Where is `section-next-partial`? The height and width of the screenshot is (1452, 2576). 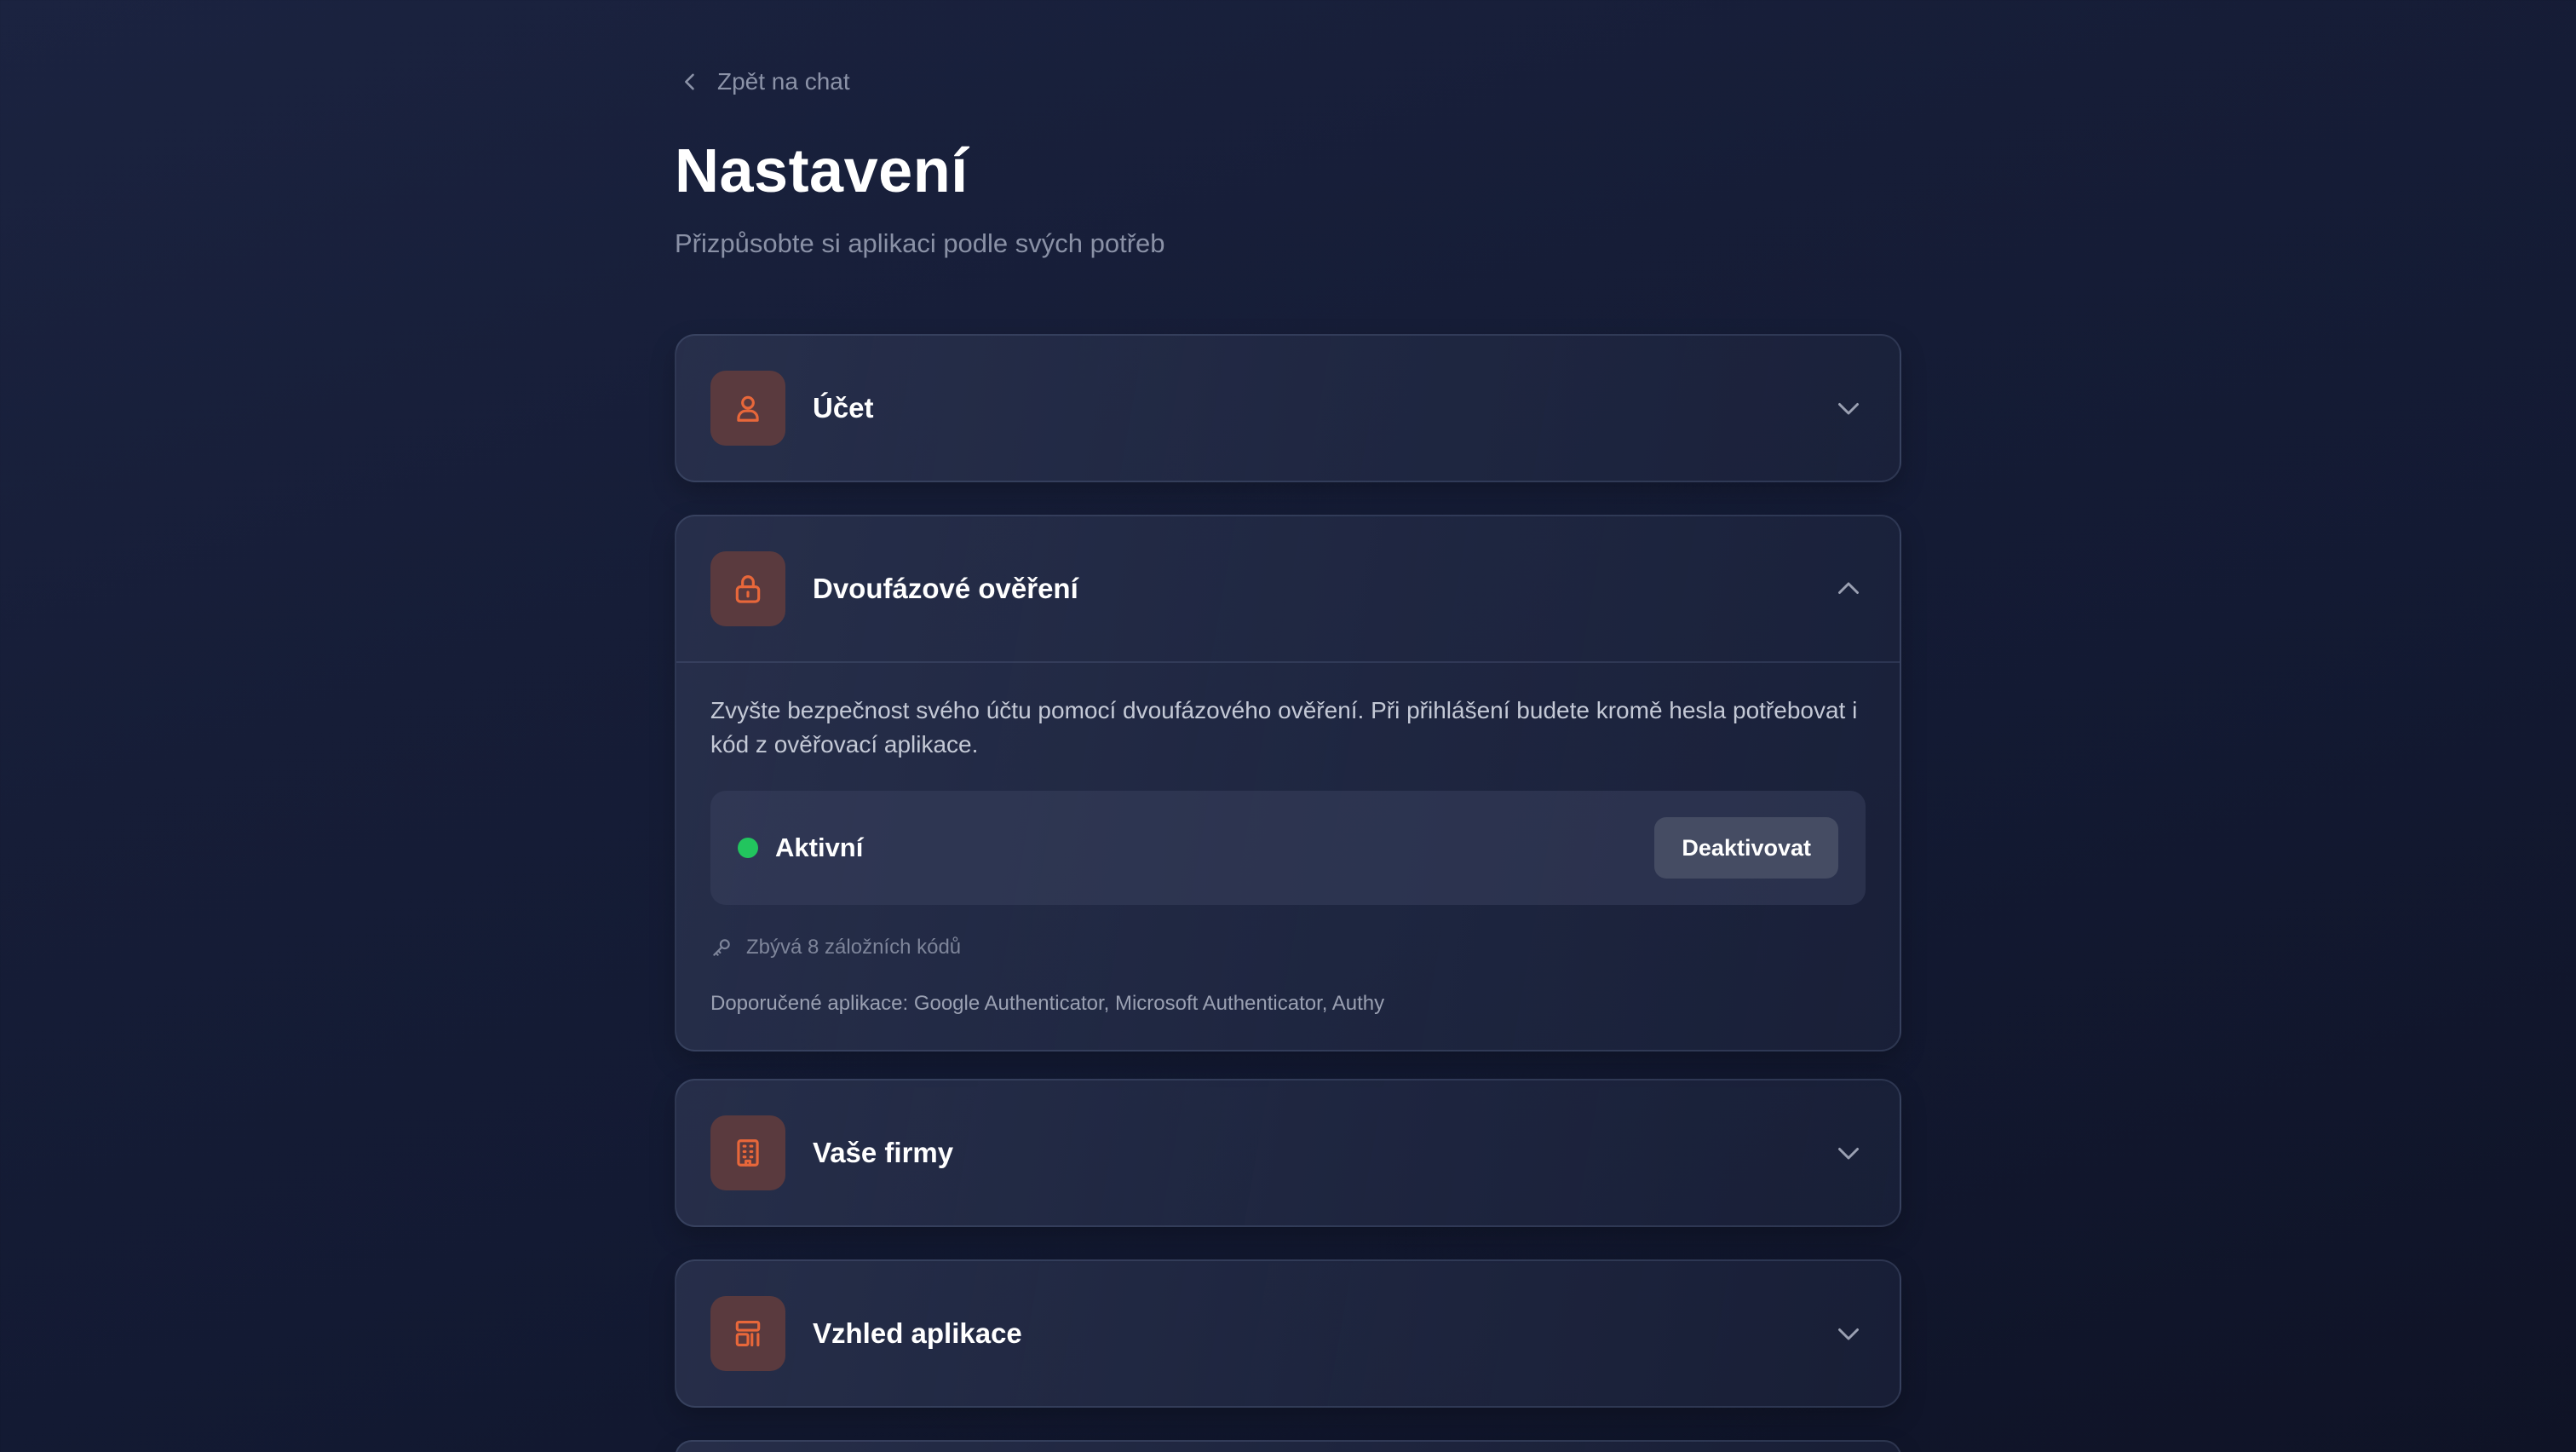 section-next-partial is located at coordinates (1288, 1446).